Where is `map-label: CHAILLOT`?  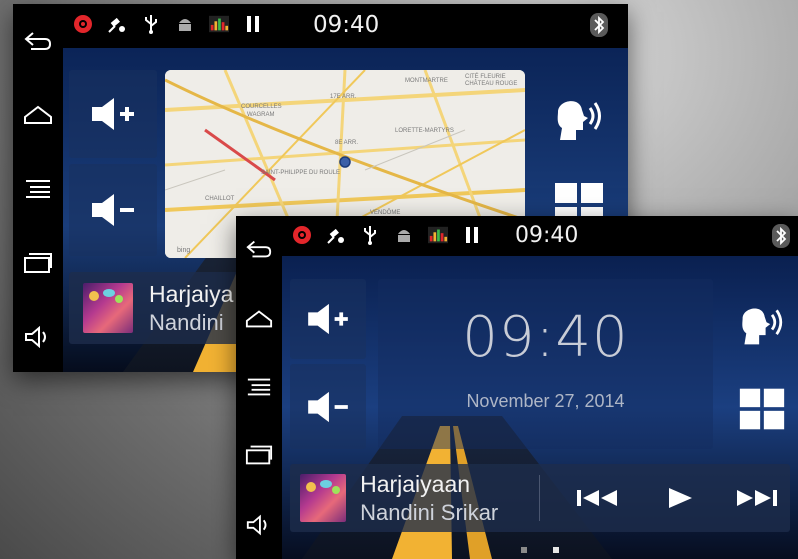 map-label: CHAILLOT is located at coordinates (220, 199).